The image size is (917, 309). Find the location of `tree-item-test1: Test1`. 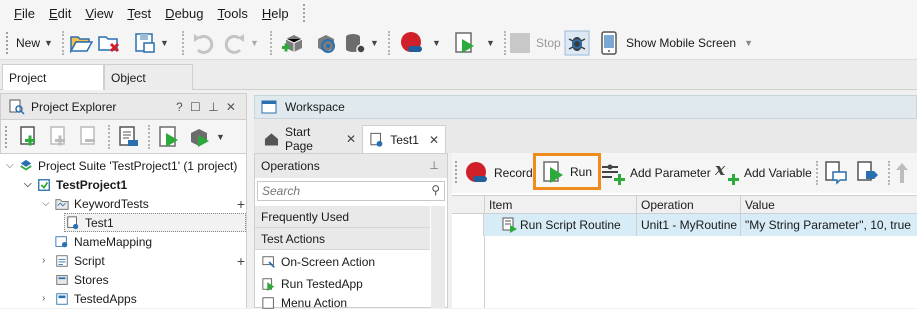

tree-item-test1: Test1 is located at coordinates (155, 222).